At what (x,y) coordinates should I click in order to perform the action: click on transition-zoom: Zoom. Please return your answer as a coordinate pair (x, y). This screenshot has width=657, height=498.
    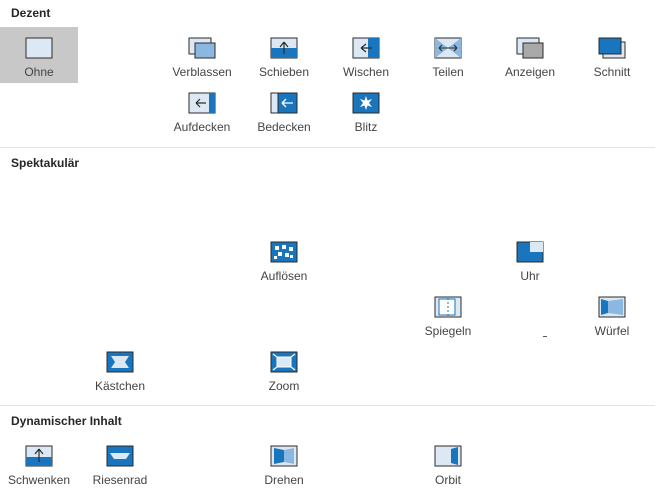
    Looking at the image, I should click on (284, 369).